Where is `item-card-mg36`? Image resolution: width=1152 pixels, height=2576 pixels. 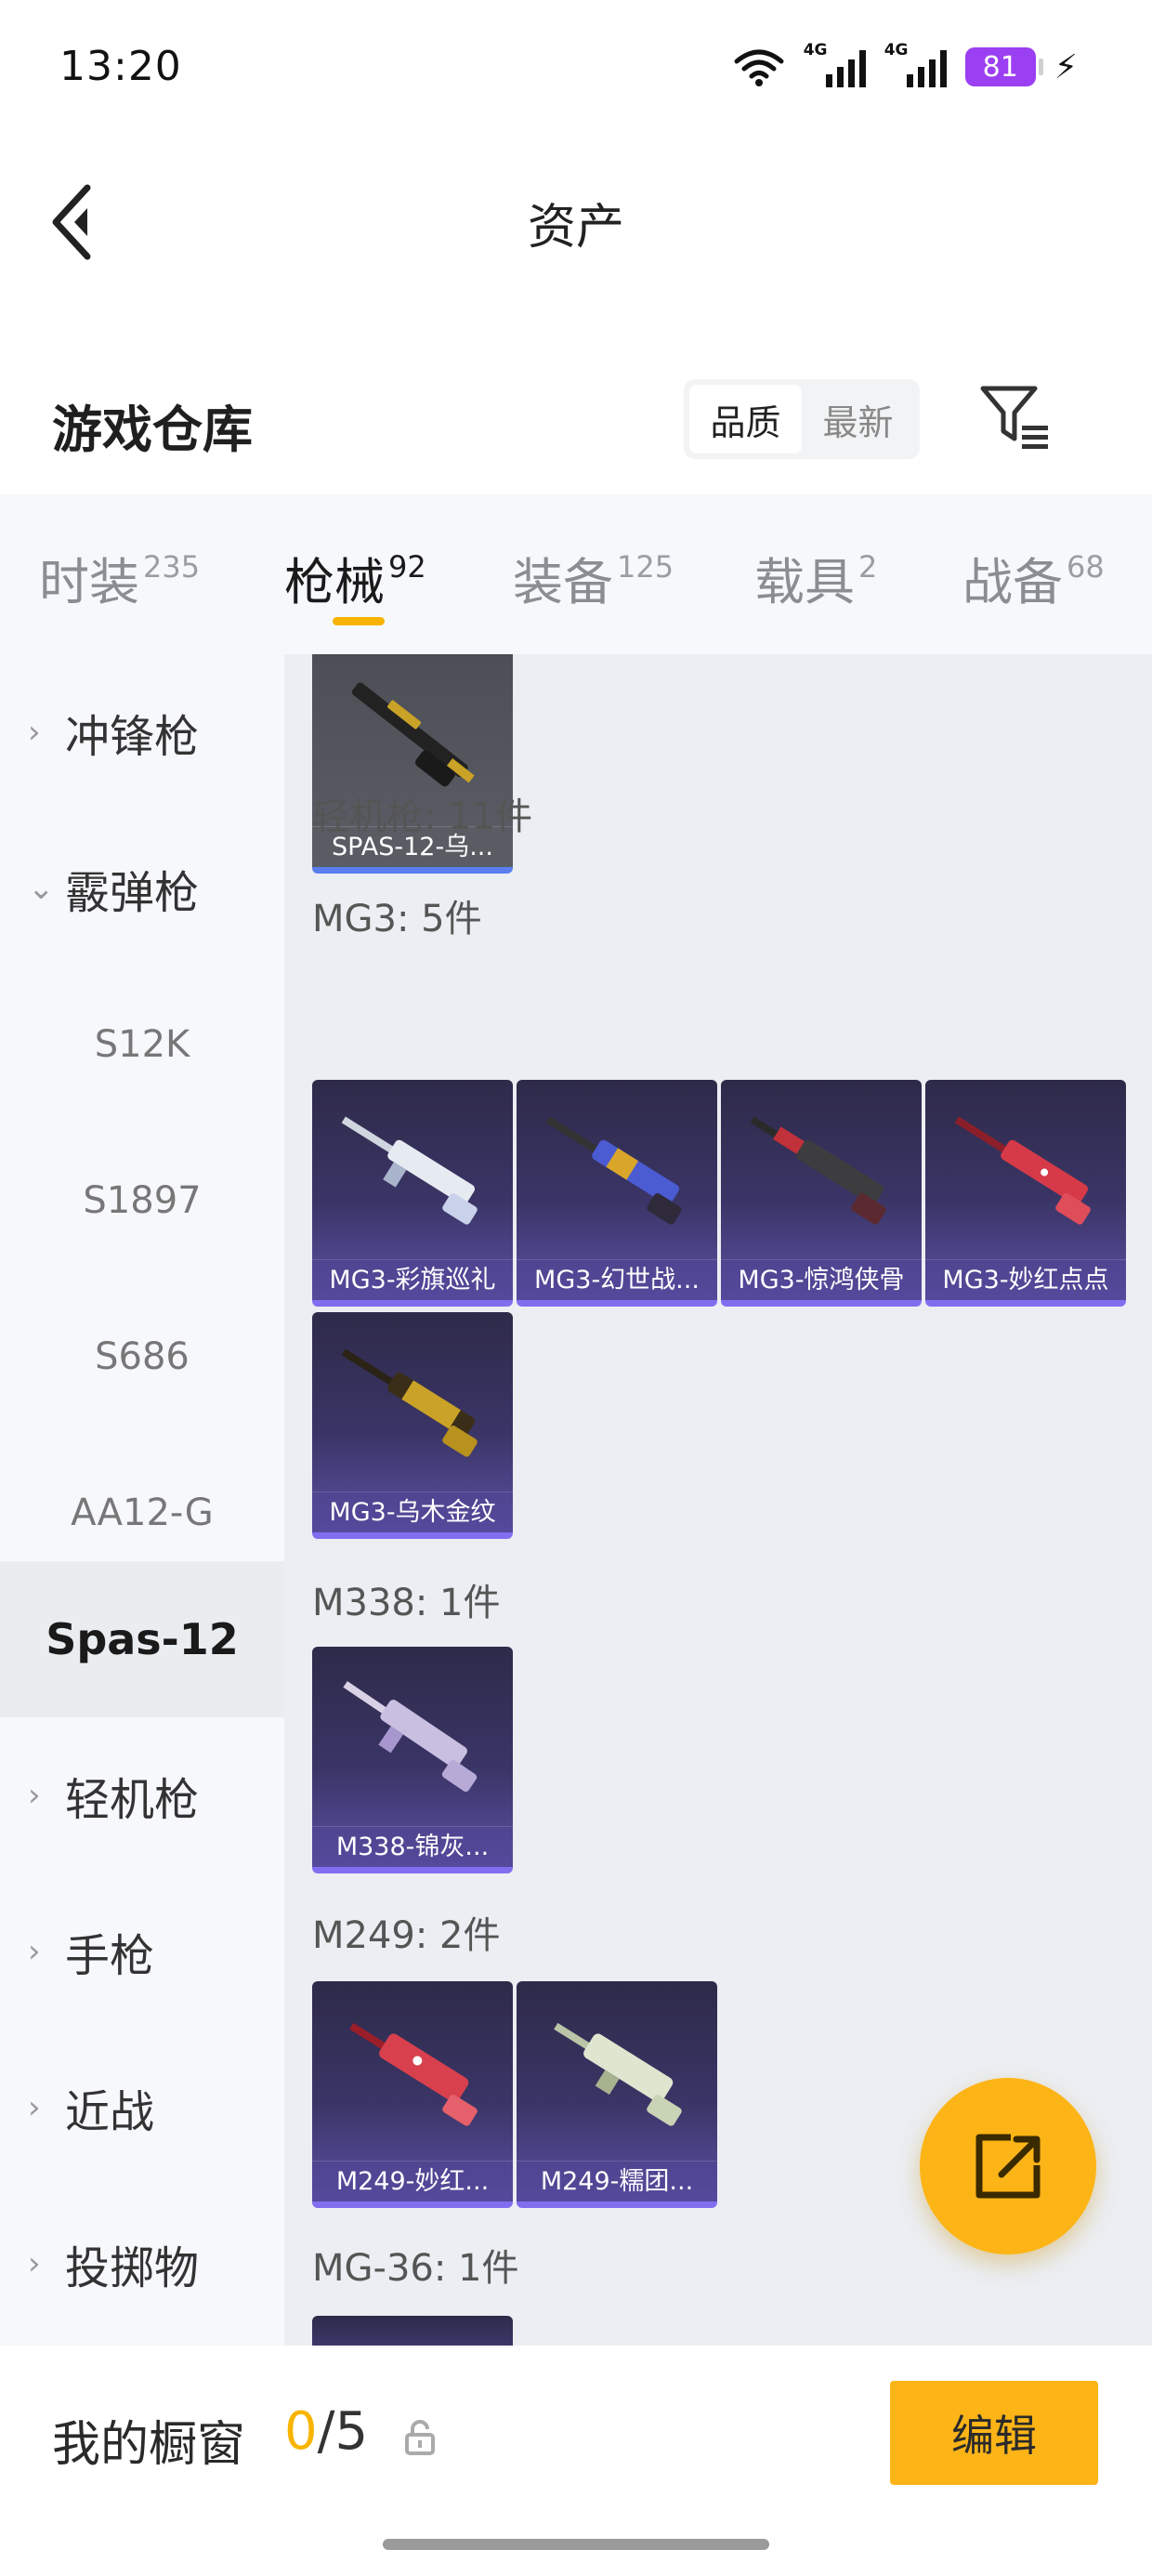 item-card-mg36 is located at coordinates (412, 2331).